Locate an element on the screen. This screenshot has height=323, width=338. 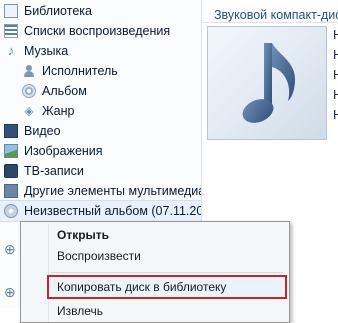
tv-icon is located at coordinates (11, 171).